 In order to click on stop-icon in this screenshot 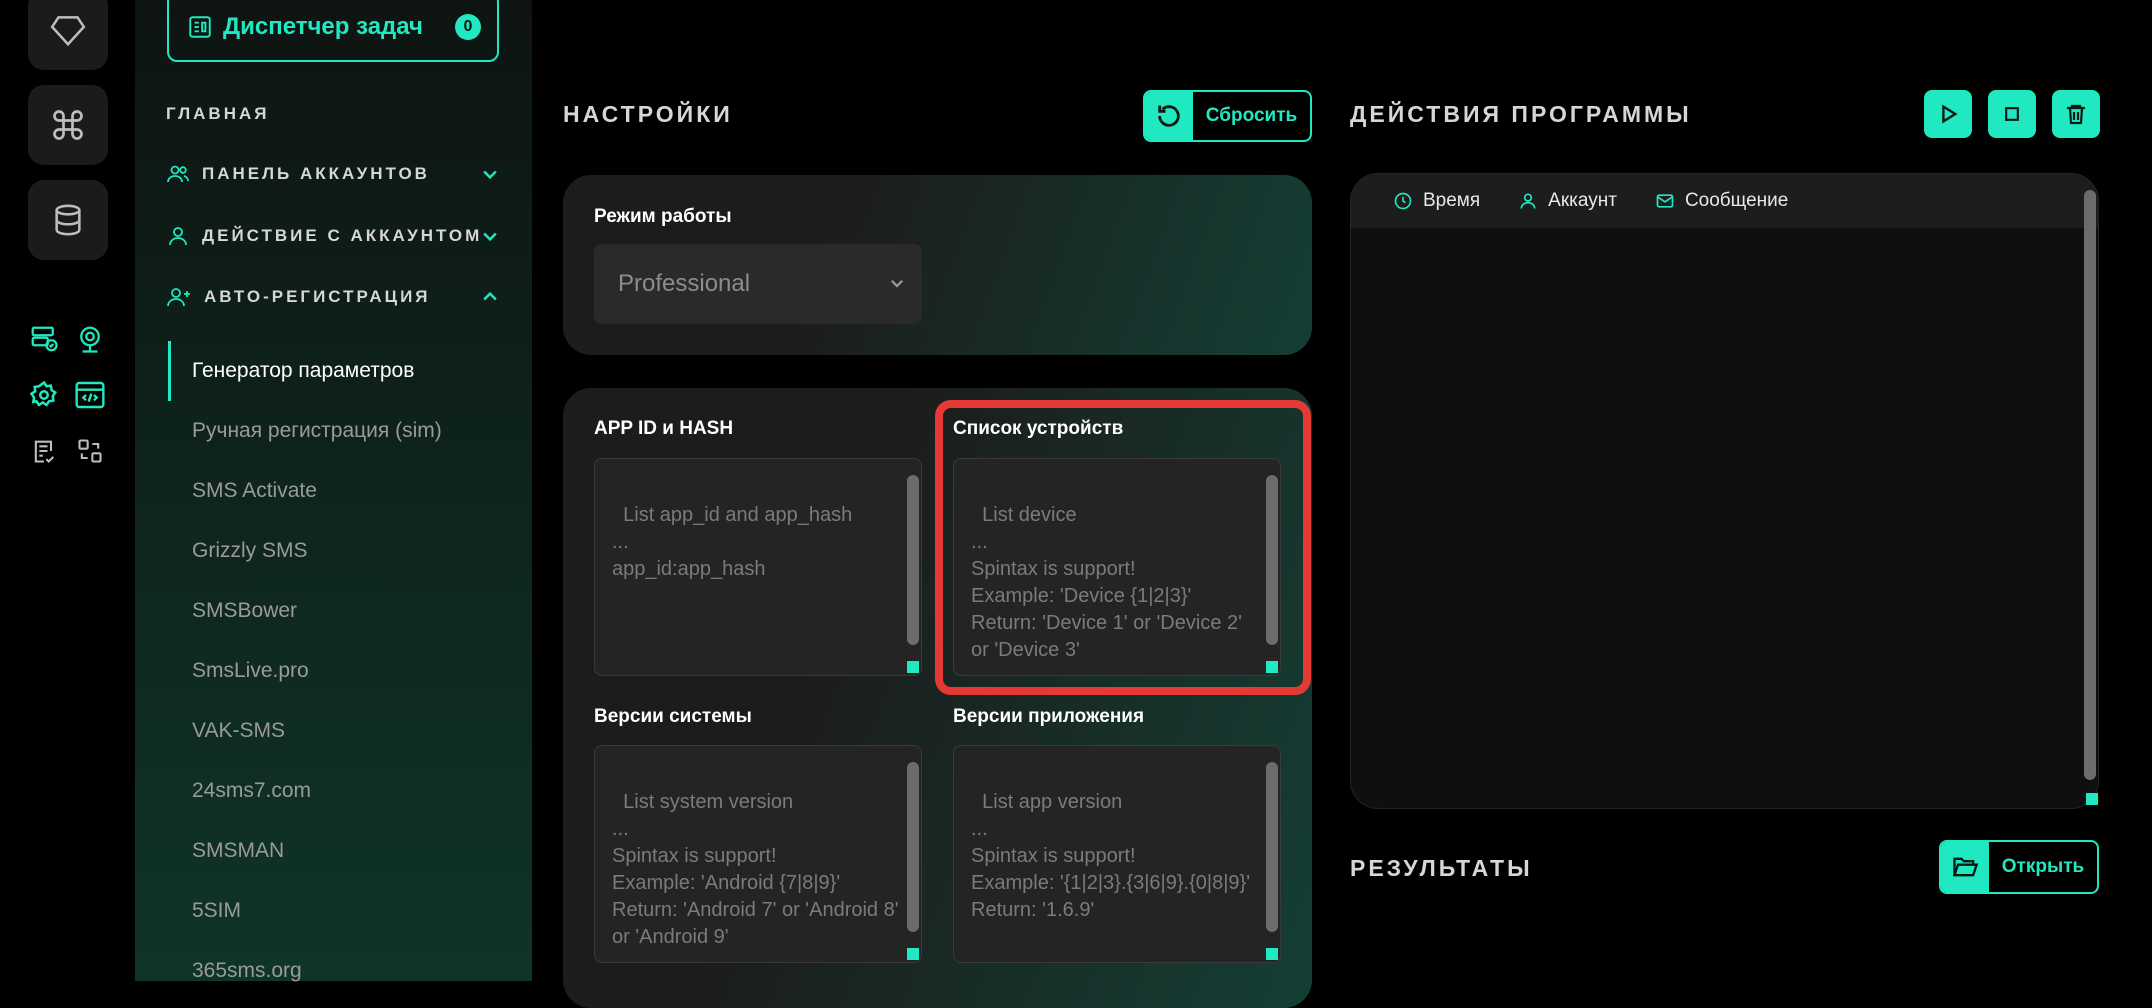, I will do `click(2012, 114)`.